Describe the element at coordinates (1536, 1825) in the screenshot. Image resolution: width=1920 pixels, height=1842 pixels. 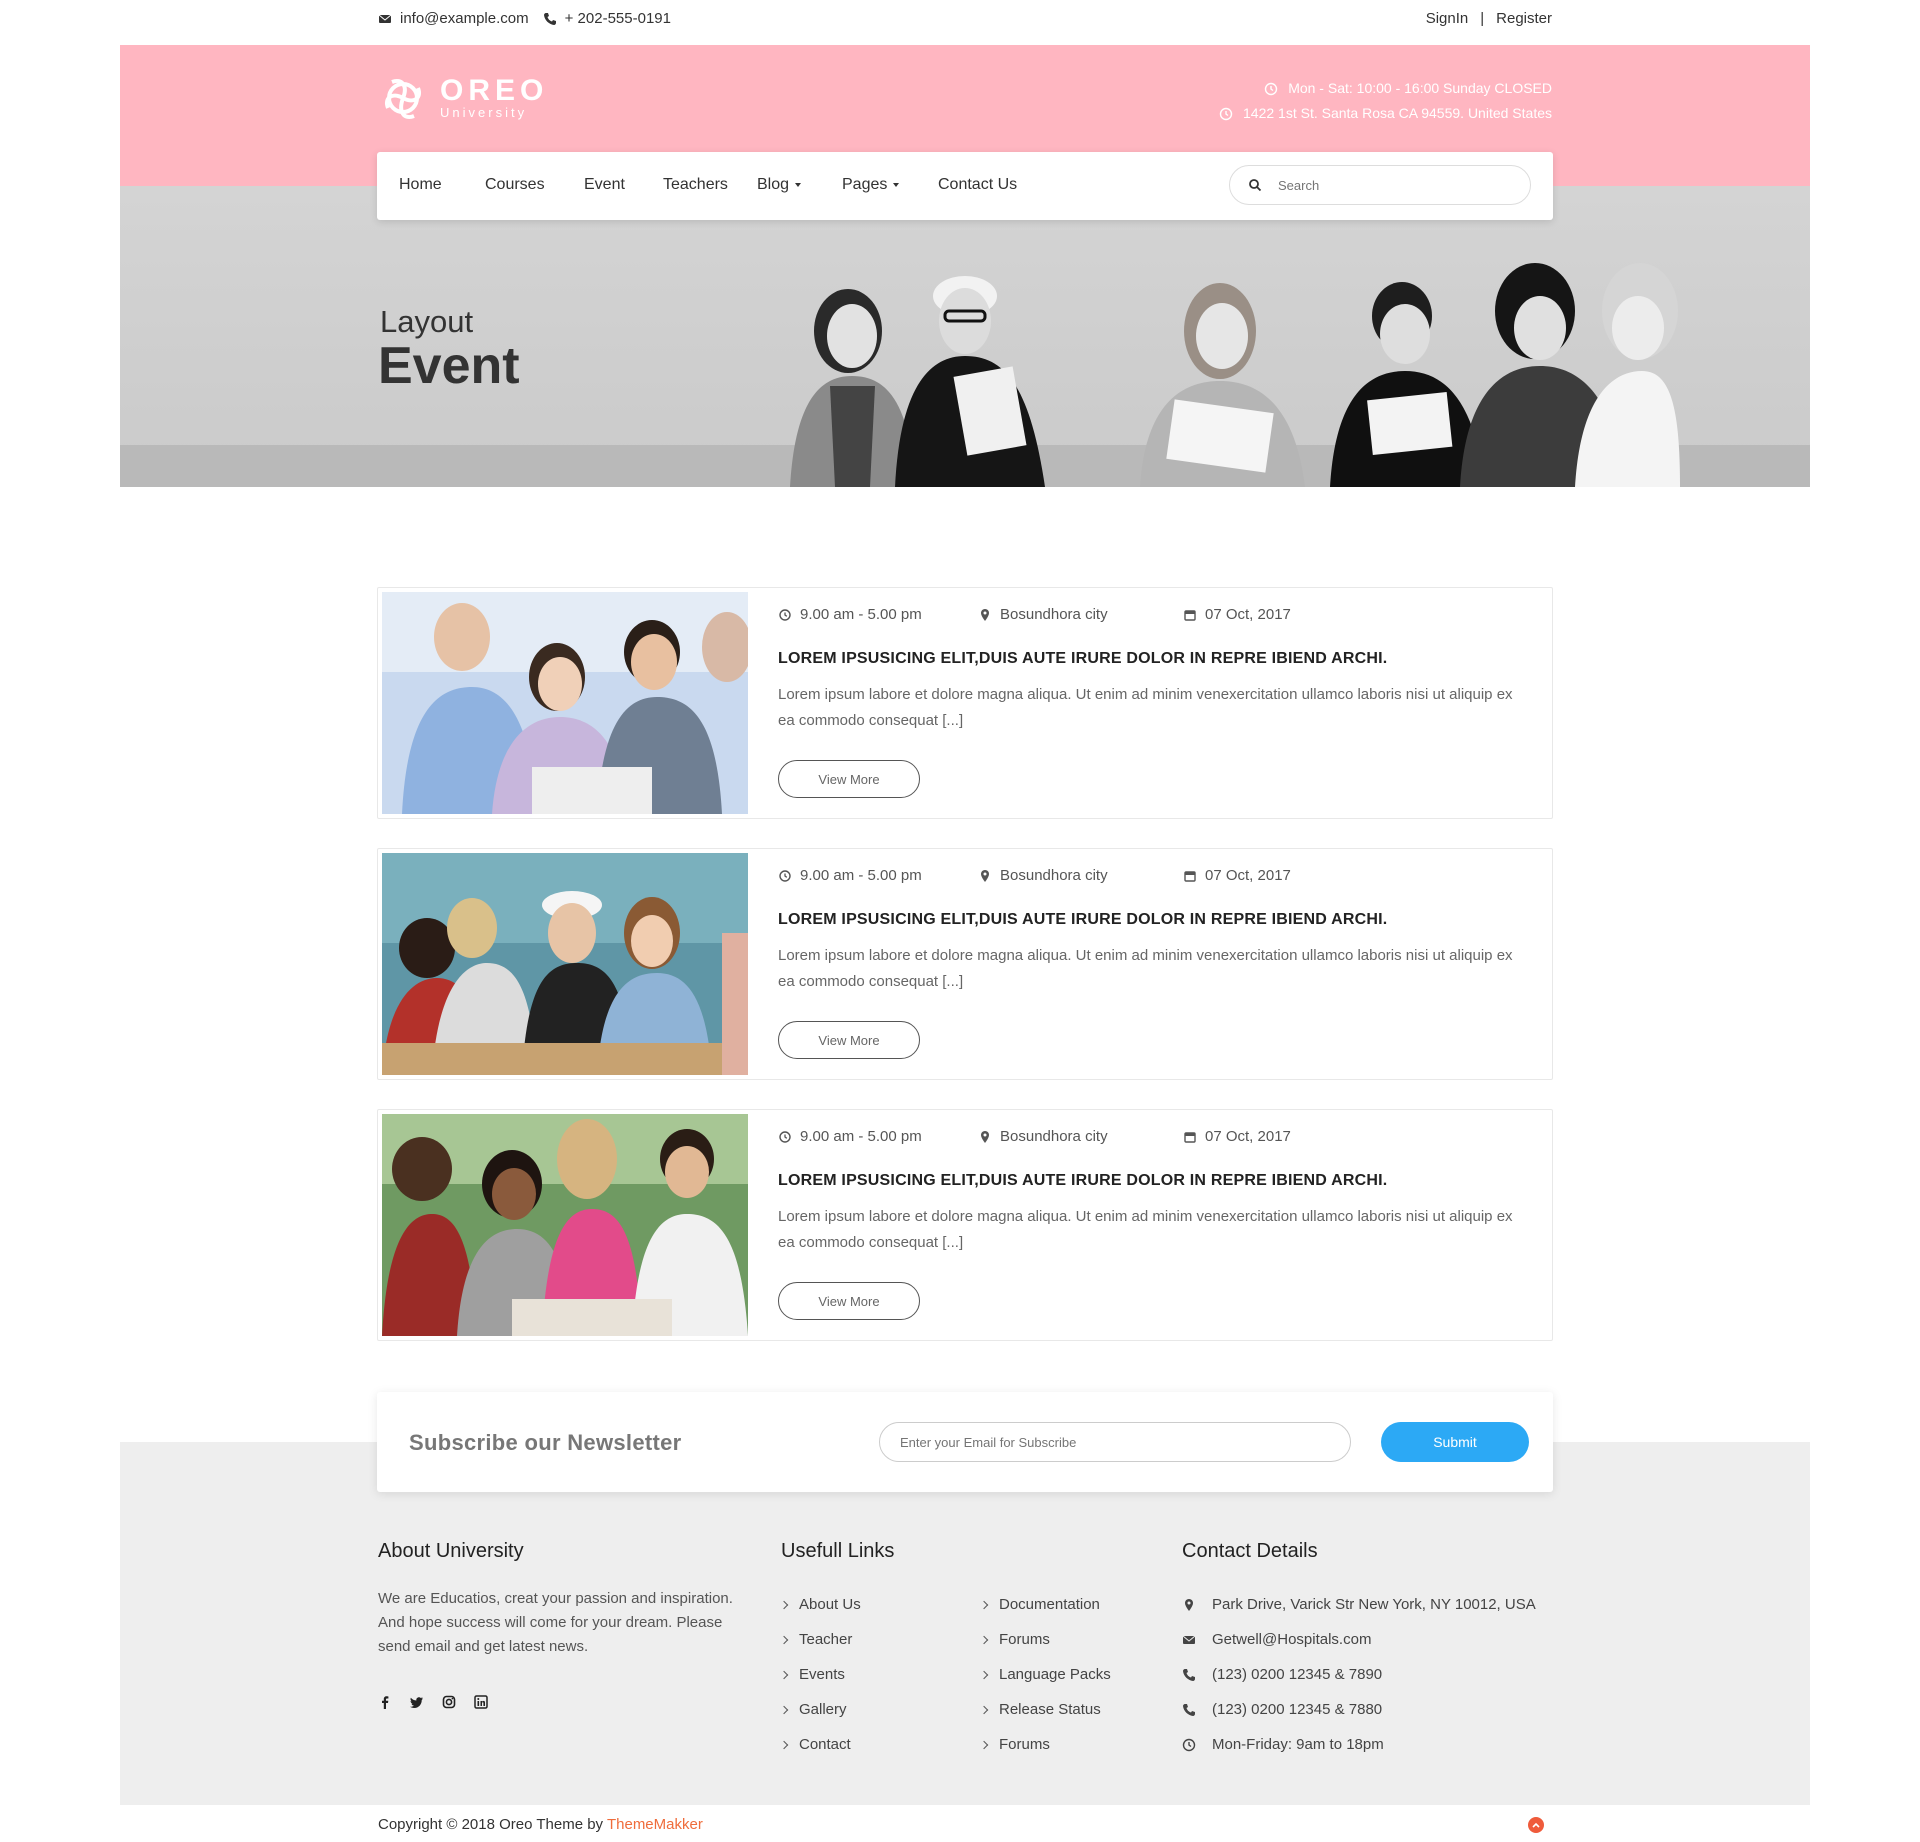
I see `scroll-to-top-button` at that location.